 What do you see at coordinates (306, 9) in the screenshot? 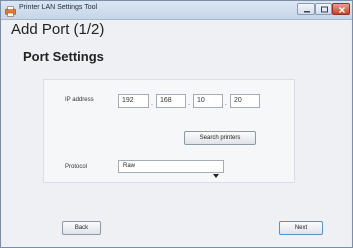
I see `minimize-button` at bounding box center [306, 9].